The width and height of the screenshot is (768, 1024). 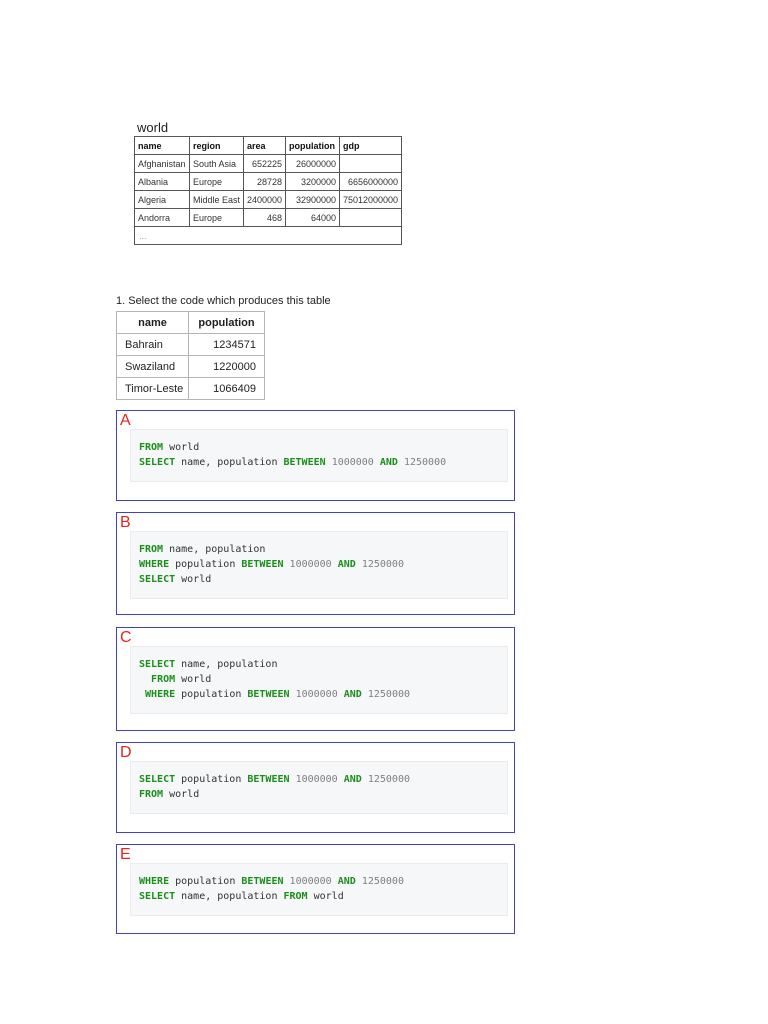 What do you see at coordinates (268, 145) in the screenshot?
I see `table-header-row: name region area population gdp` at bounding box center [268, 145].